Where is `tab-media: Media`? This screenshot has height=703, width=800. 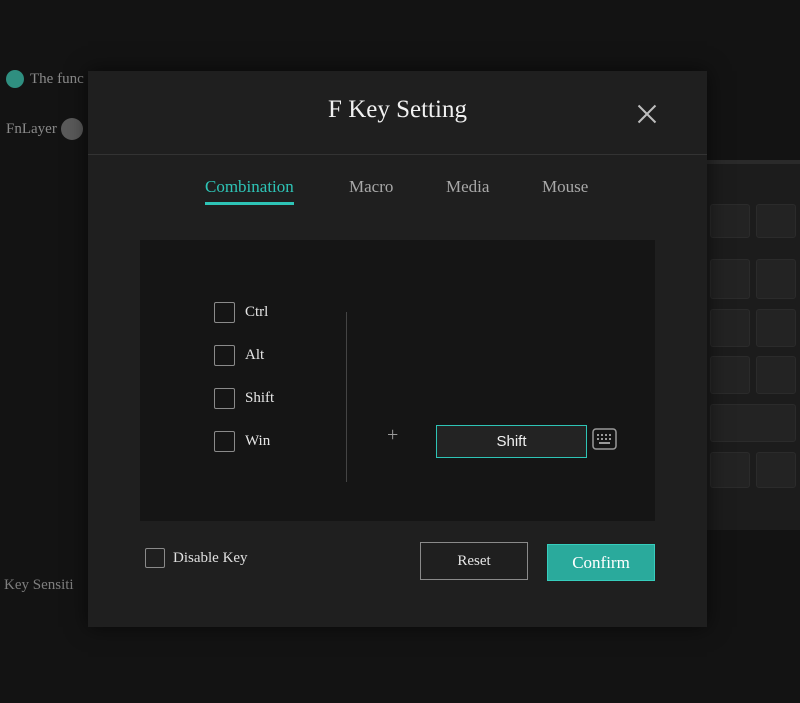 tab-media: Media is located at coordinates (467, 187).